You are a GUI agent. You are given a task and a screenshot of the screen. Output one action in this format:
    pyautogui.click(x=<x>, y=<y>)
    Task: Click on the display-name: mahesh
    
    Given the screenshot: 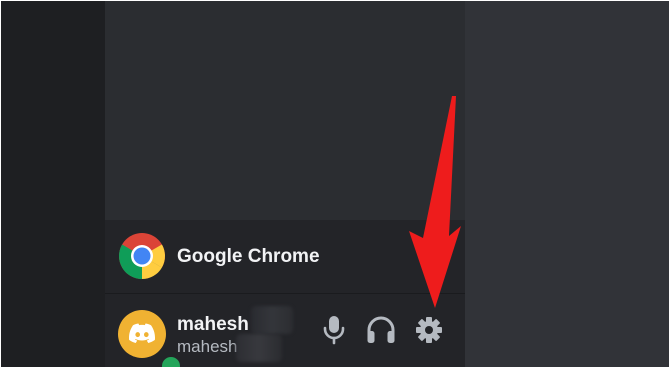 What is the action you would take?
    pyautogui.click(x=213, y=325)
    